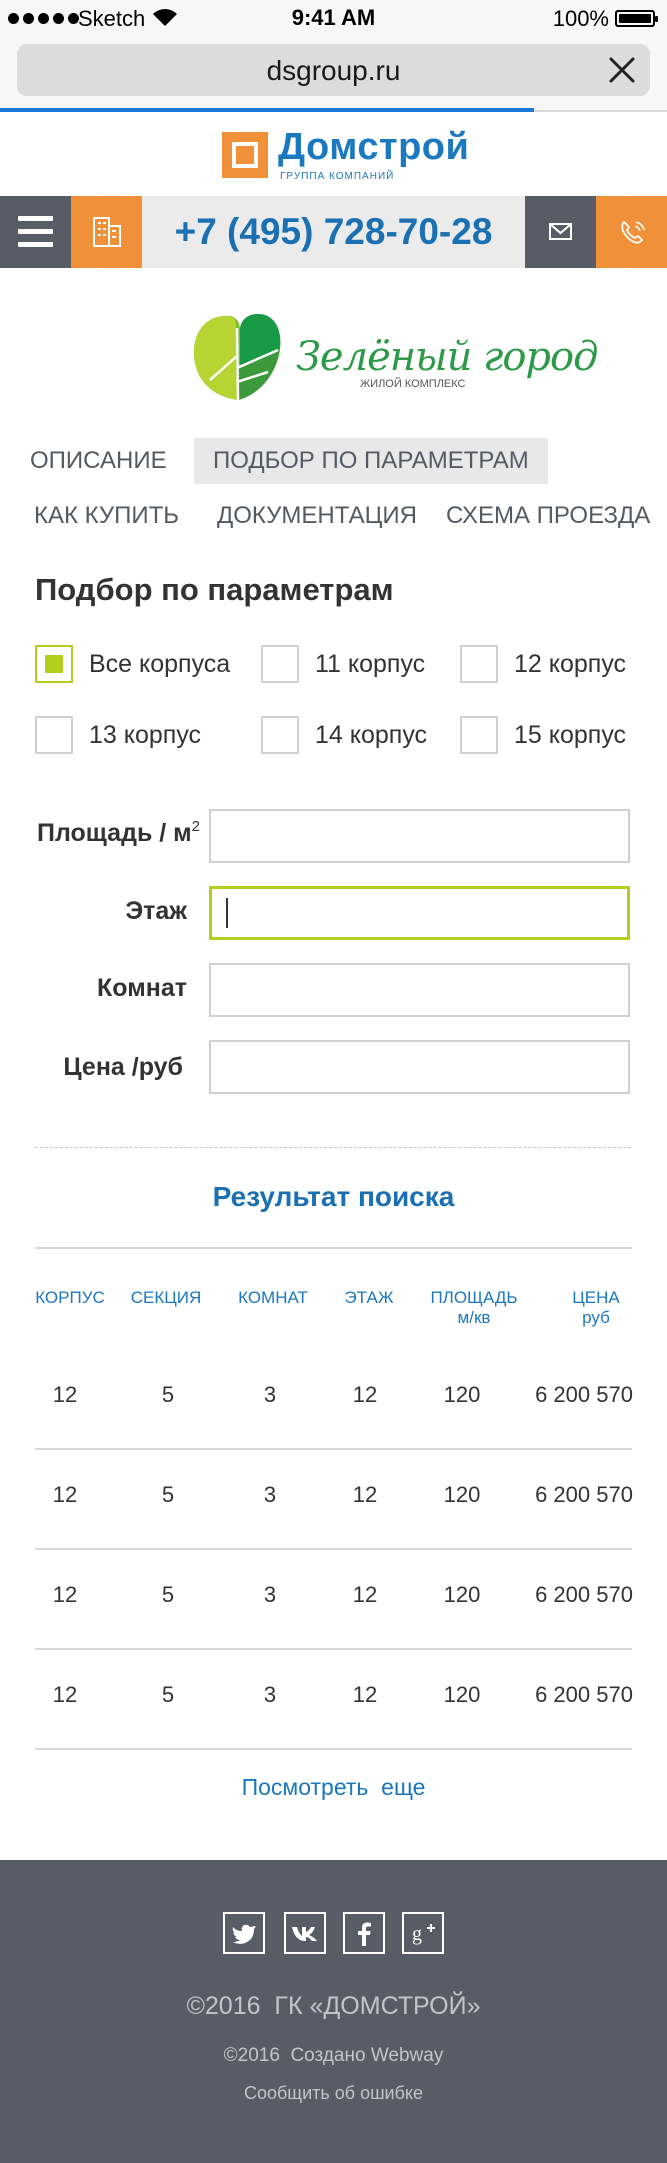 Image resolution: width=667 pixels, height=2163 pixels. I want to click on vk-link, so click(305, 1933).